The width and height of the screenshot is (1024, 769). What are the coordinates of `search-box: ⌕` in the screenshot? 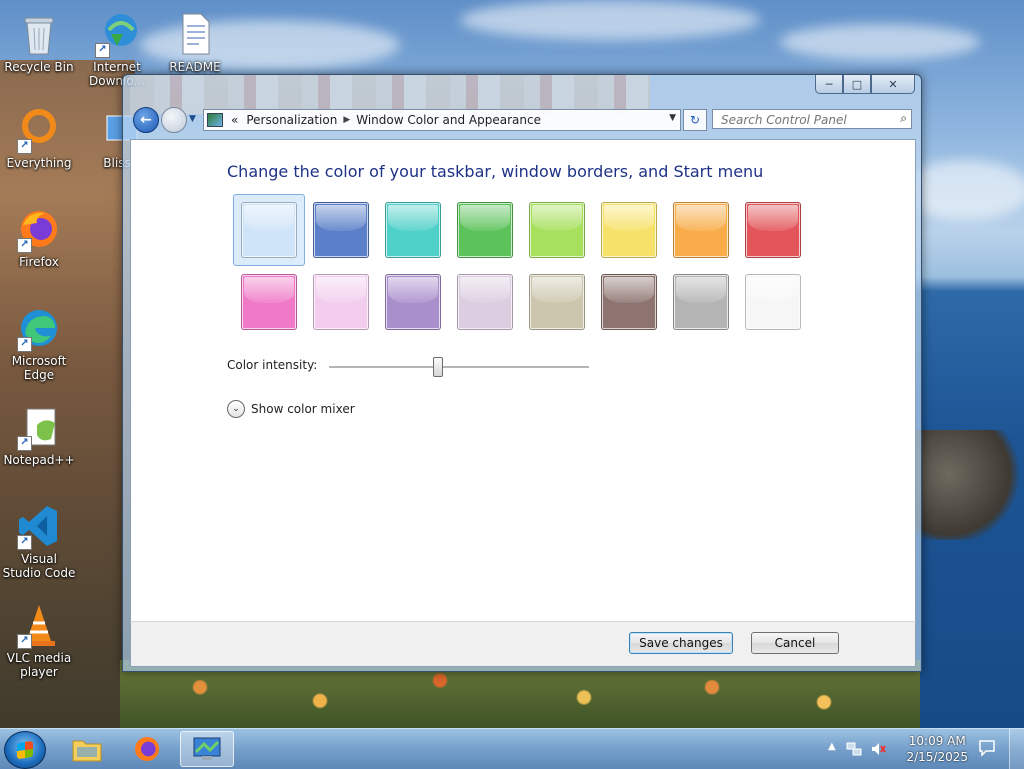 It's located at (812, 119).